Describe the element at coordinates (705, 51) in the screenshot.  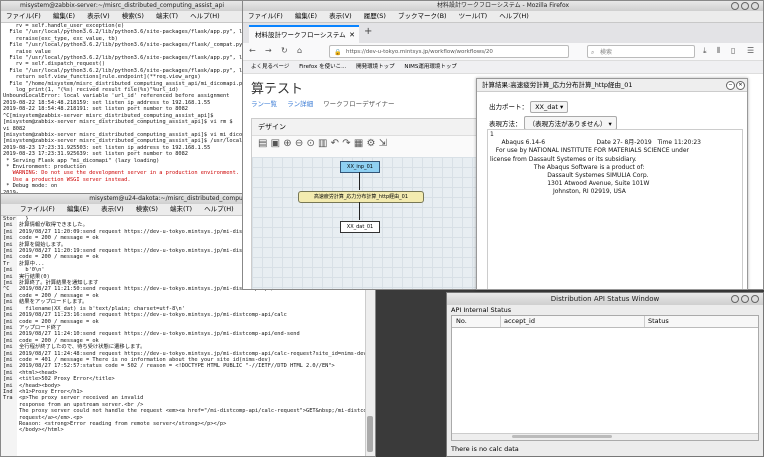
I see `download-icon: ⤓` at that location.